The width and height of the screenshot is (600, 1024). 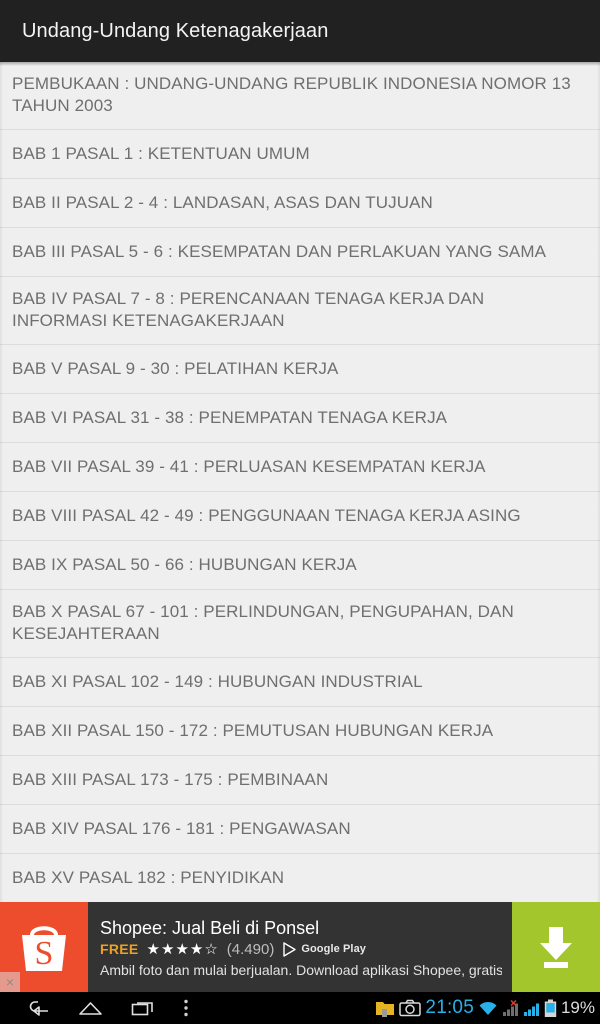 What do you see at coordinates (577, 1007) in the screenshot?
I see `battery-percent: 19%` at bounding box center [577, 1007].